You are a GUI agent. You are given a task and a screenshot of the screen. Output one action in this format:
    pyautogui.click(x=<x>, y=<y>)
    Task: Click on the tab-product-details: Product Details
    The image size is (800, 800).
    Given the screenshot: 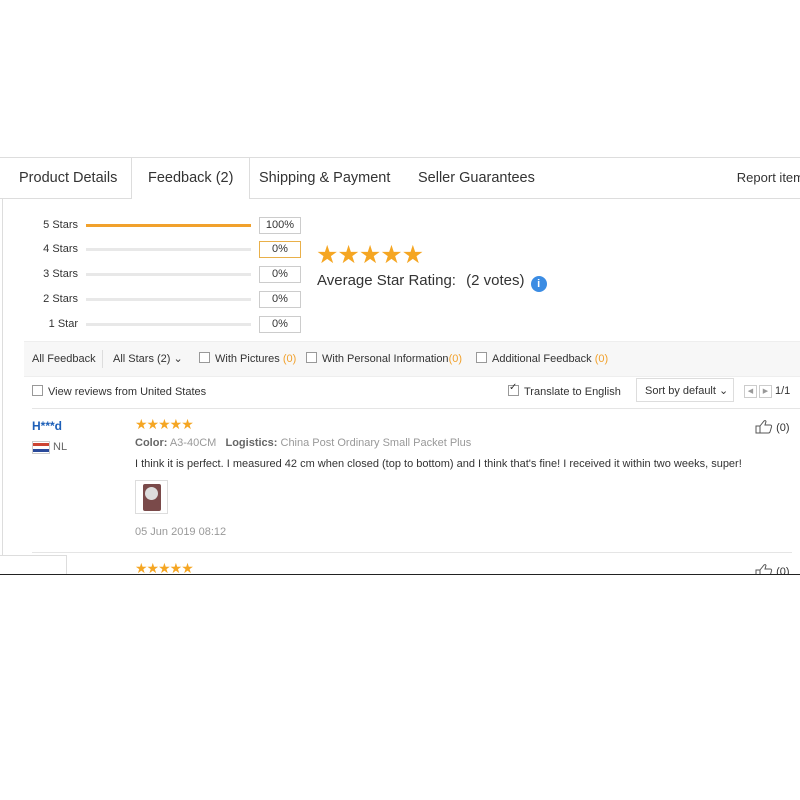 What is the action you would take?
    pyautogui.click(x=68, y=178)
    